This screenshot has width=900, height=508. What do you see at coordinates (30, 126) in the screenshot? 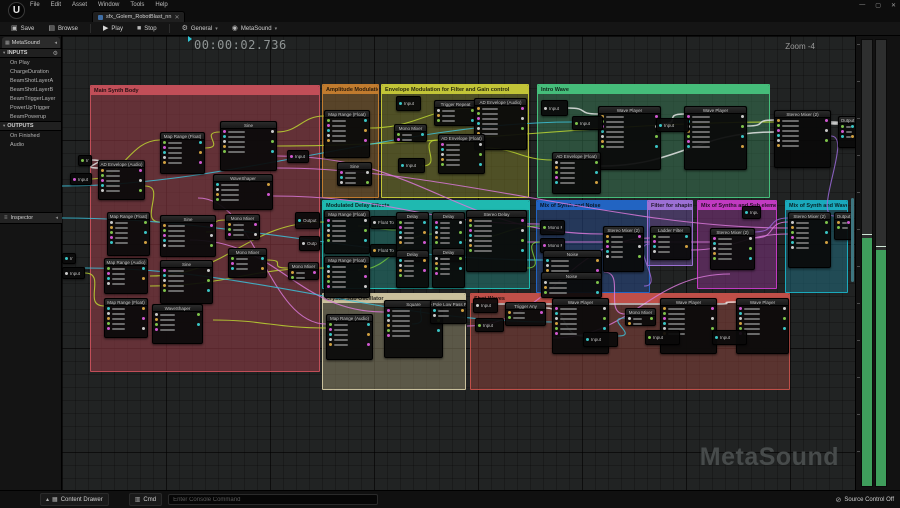
I see `outputs-section-header: ▾ OUTPUTS` at bounding box center [30, 126].